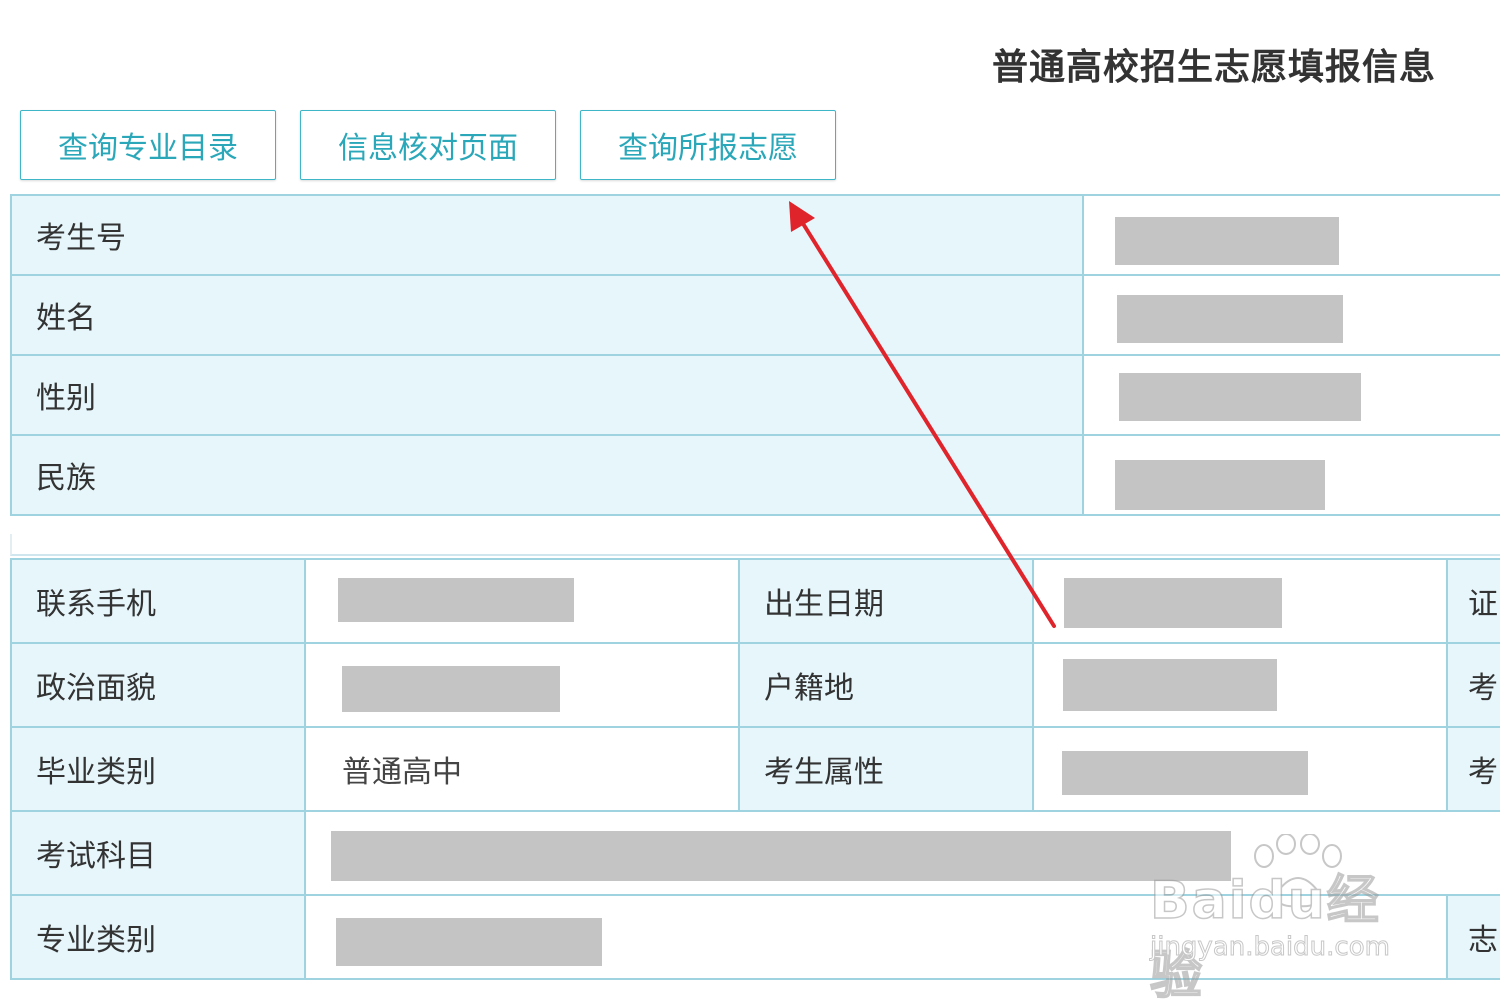 The image size is (1500, 1000). What do you see at coordinates (886, 769) in the screenshot?
I see `candidate-attribute-label: 考生属性` at bounding box center [886, 769].